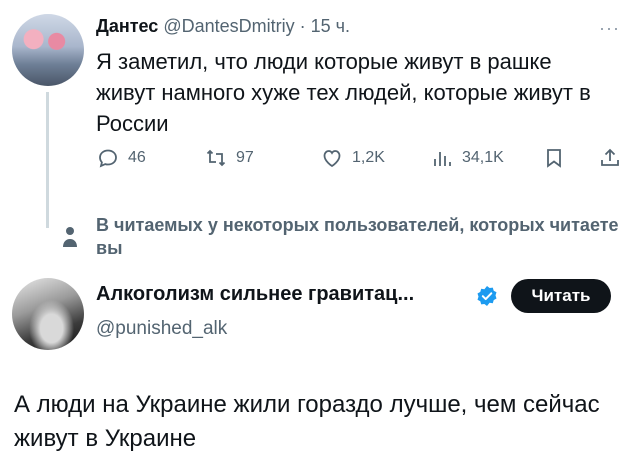 This screenshot has height=475, width=640. Describe the element at coordinates (332, 159) in the screenshot. I see `heart-icon` at that location.